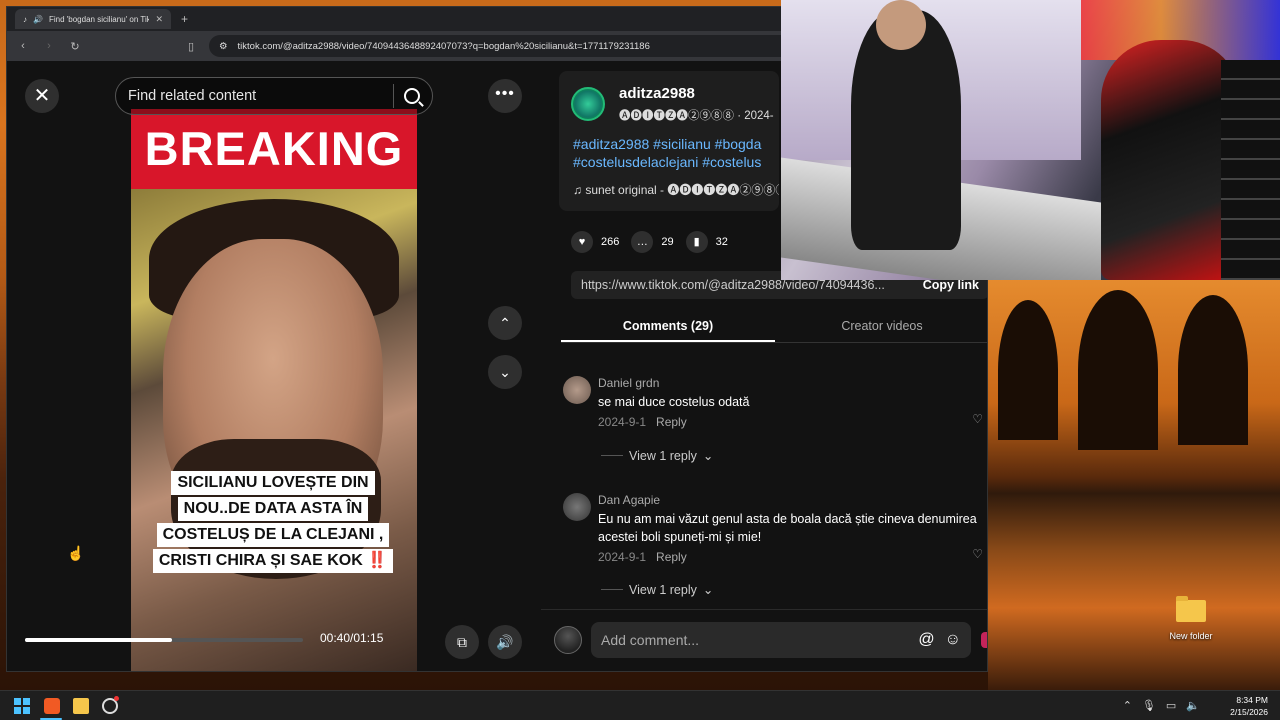 The width and height of the screenshot is (1280, 720). I want to click on save-stat: ▮ 32, so click(706, 242).